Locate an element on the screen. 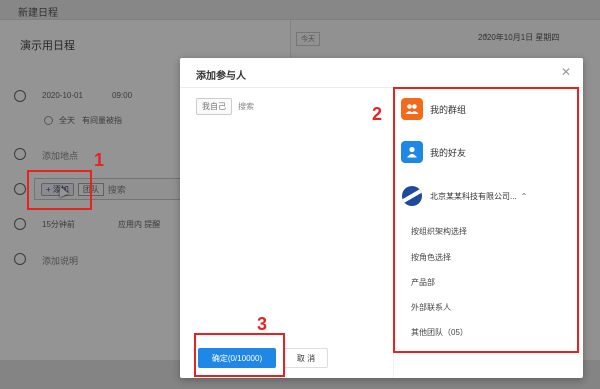 Image resolution: width=600 pixels, height=389 pixels. selected-tag: 我自己 is located at coordinates (214, 106).